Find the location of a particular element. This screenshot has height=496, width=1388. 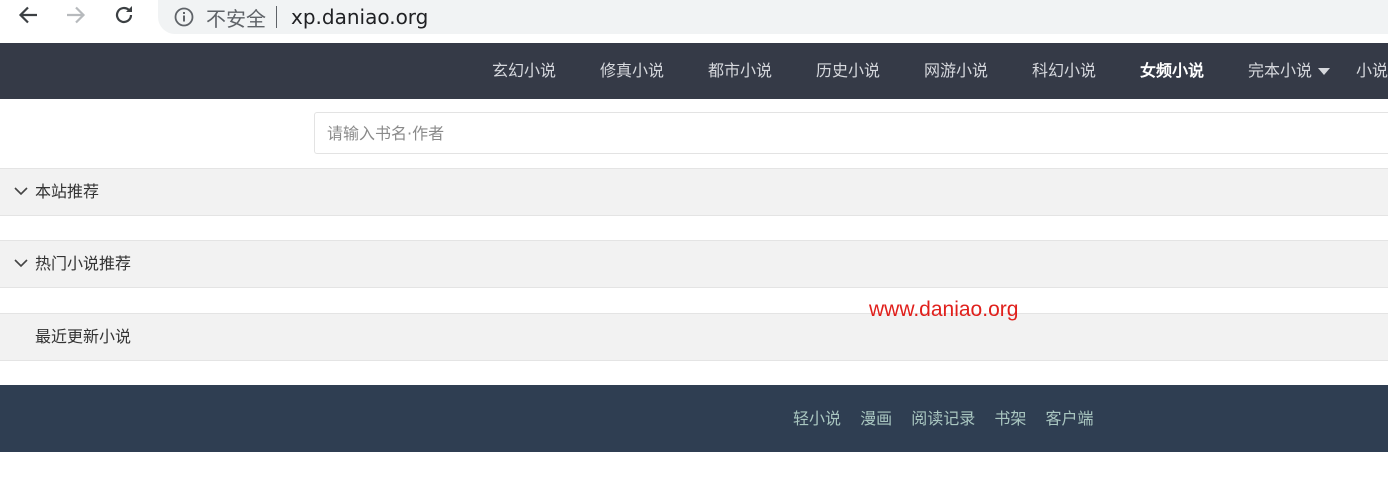

reload-icon is located at coordinates (124, 15).